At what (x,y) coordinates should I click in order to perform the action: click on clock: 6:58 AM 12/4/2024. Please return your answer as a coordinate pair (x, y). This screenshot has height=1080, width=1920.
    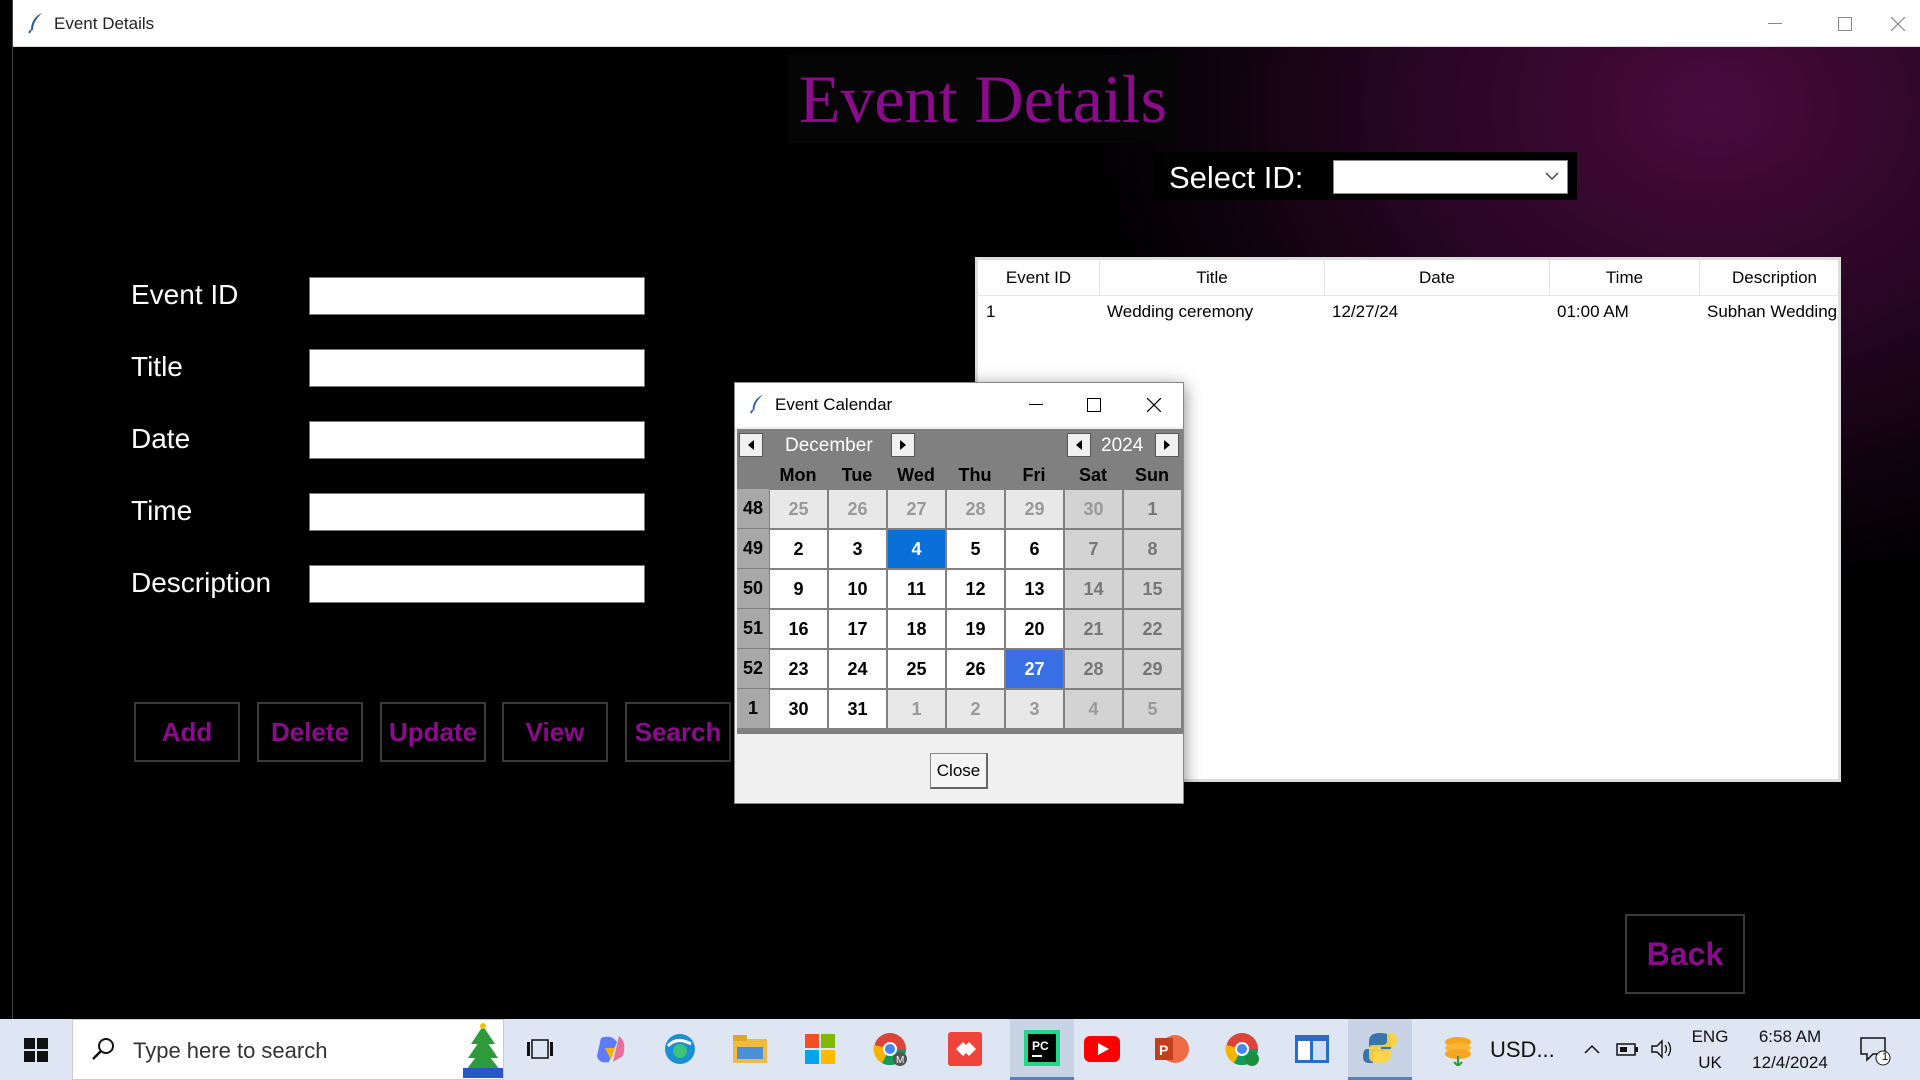
    Looking at the image, I should click on (1790, 1050).